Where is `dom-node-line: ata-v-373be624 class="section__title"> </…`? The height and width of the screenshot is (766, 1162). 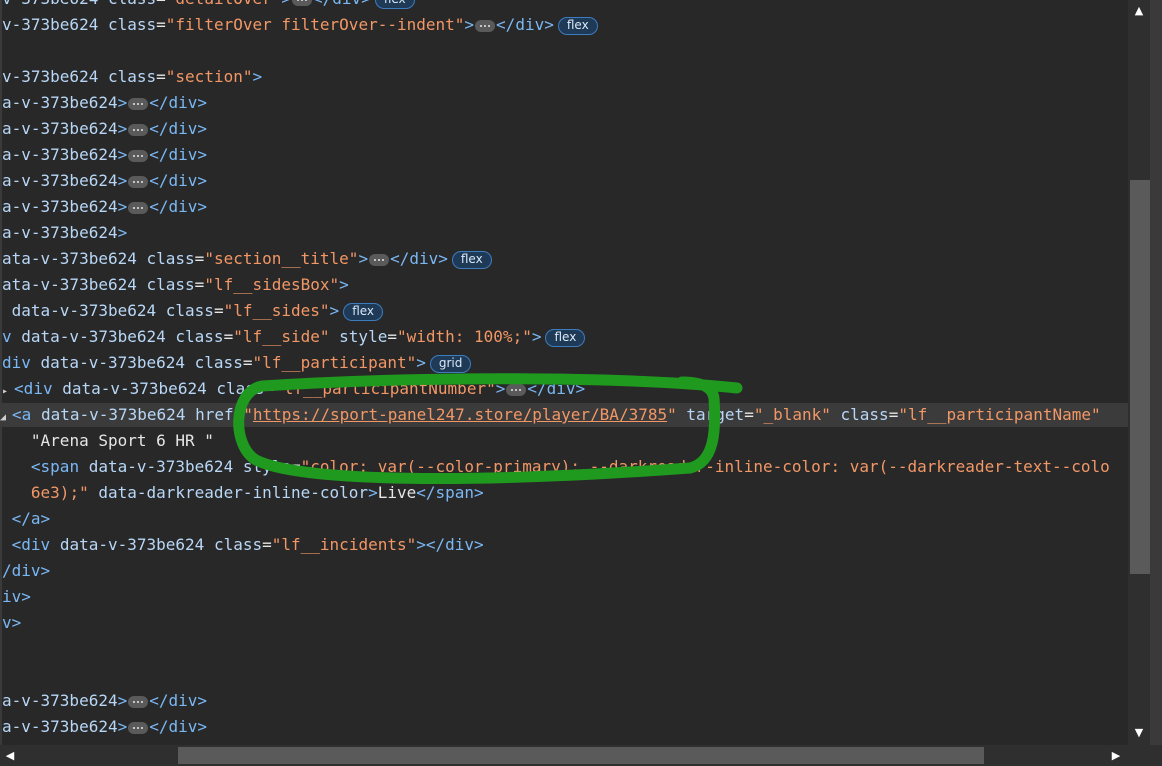 dom-node-line: ata-v-373be624 class="section__title"> </… is located at coordinates (247, 259).